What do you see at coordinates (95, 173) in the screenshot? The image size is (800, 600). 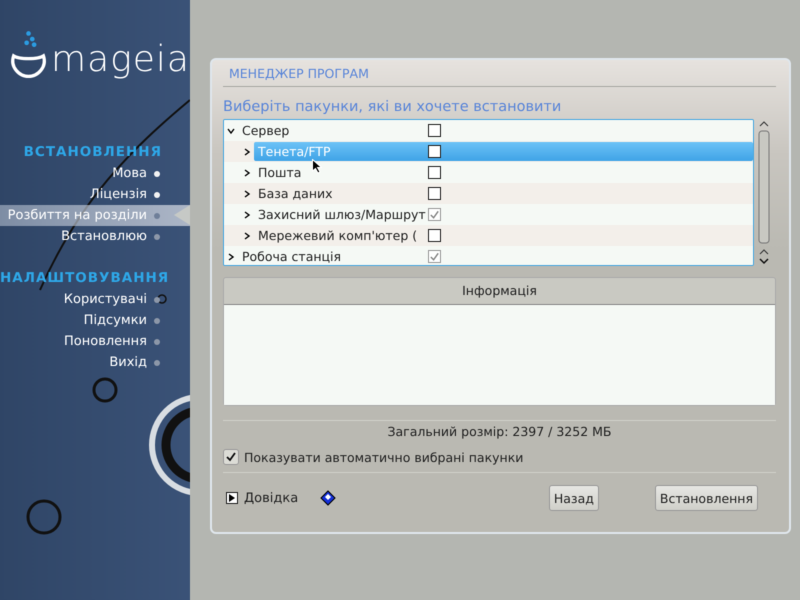 I see `step-item: Мова` at bounding box center [95, 173].